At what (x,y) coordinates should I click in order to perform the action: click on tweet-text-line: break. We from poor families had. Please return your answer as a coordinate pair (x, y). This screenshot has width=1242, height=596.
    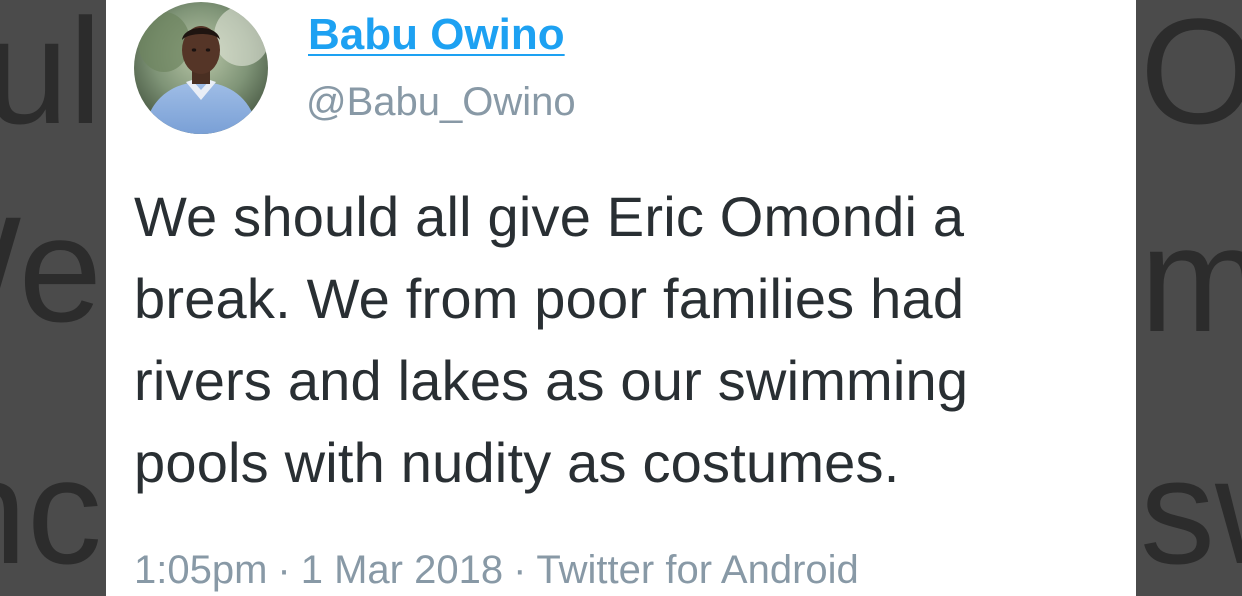
    Looking at the image, I should click on (549, 298).